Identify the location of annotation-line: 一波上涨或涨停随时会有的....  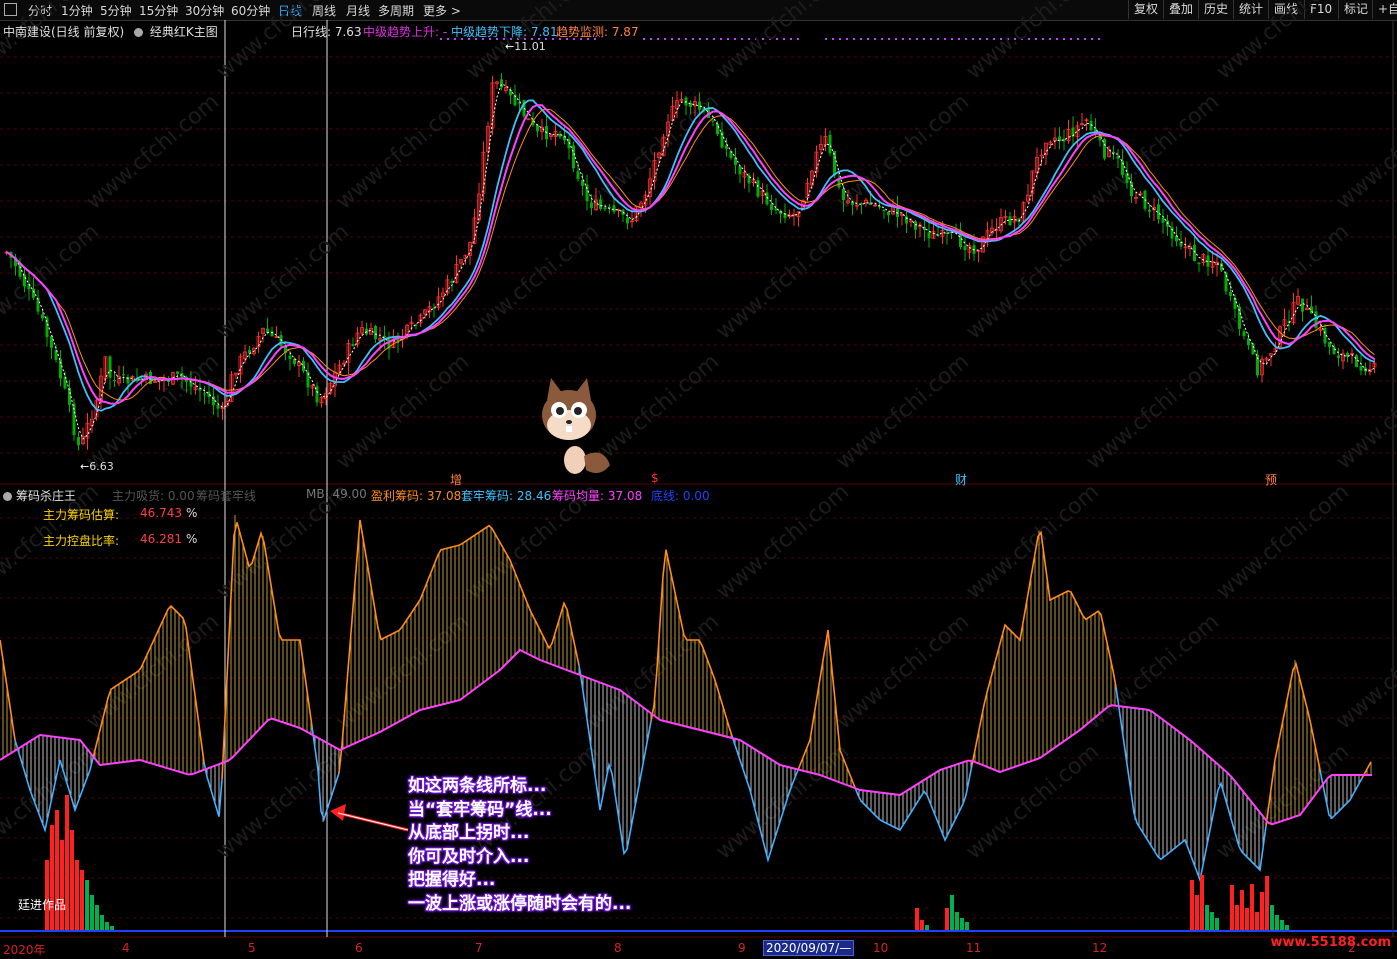
(520, 903).